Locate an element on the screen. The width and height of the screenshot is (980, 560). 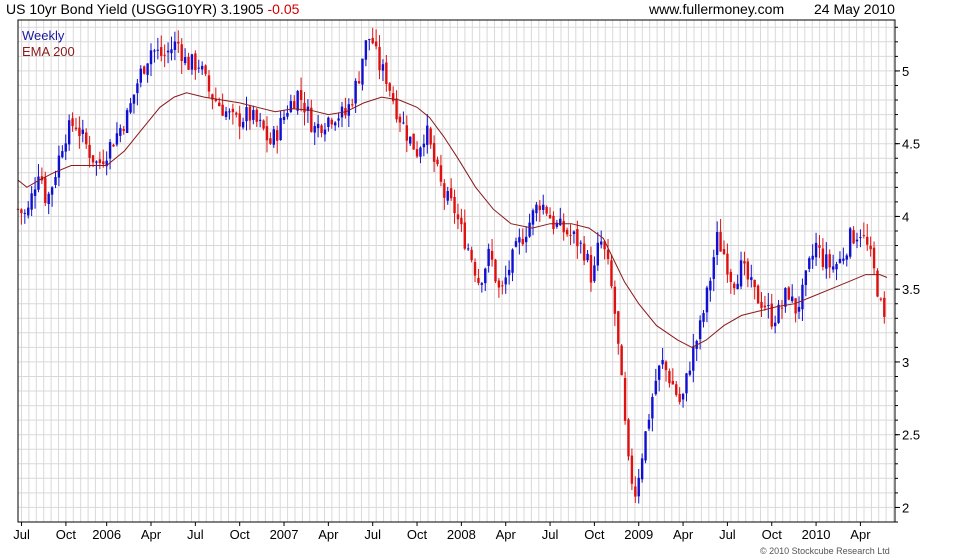
y-tick-label: 4 is located at coordinates (905, 216).